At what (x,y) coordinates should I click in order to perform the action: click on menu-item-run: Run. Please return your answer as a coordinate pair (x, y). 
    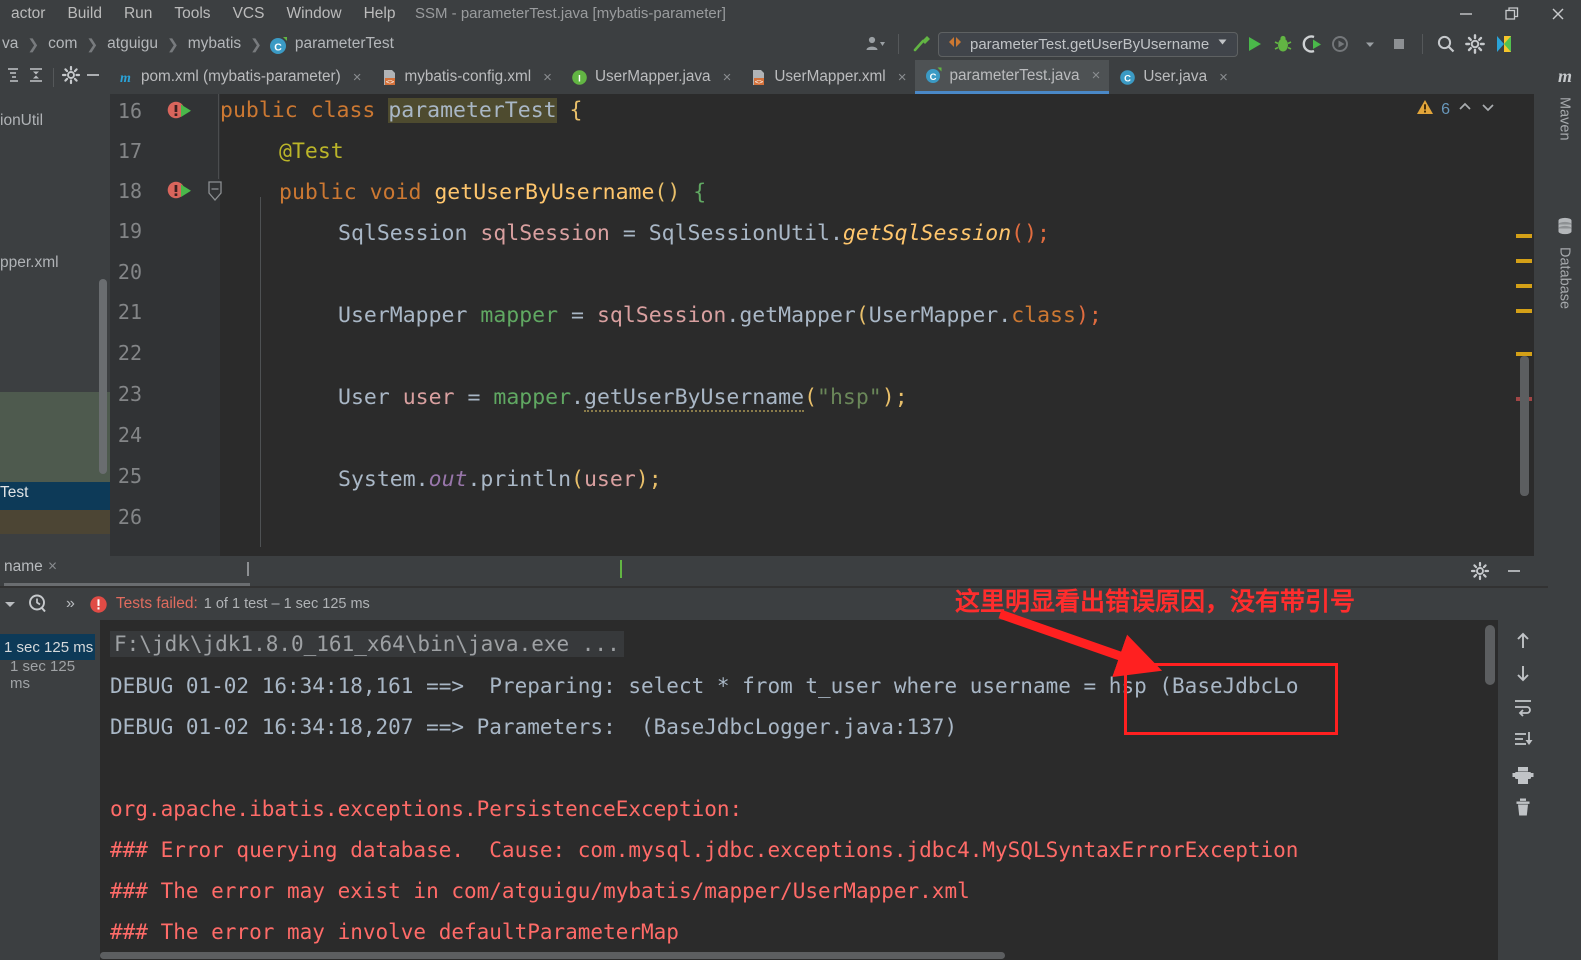
    Looking at the image, I should click on (138, 14).